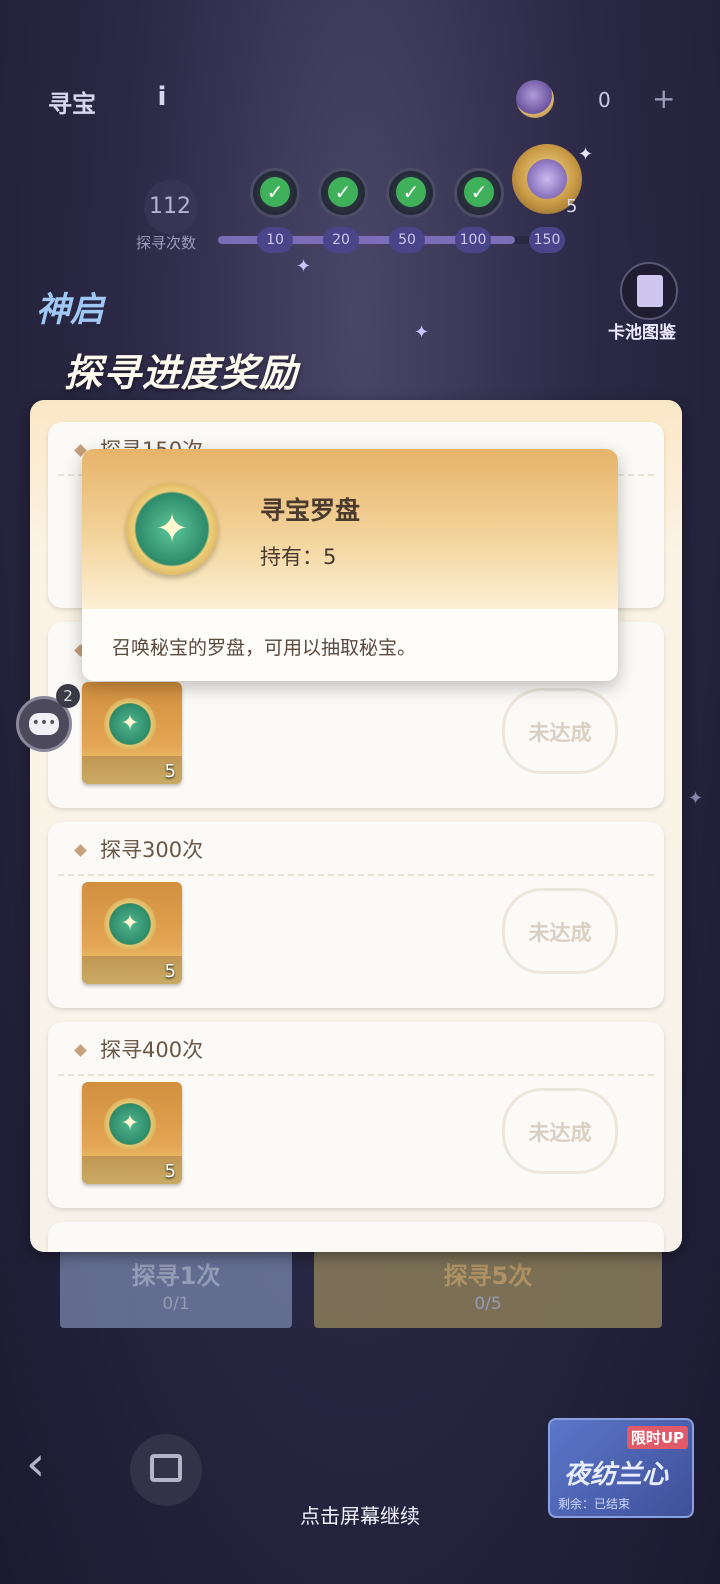  I want to click on milestone-label: 20, so click(341, 240).